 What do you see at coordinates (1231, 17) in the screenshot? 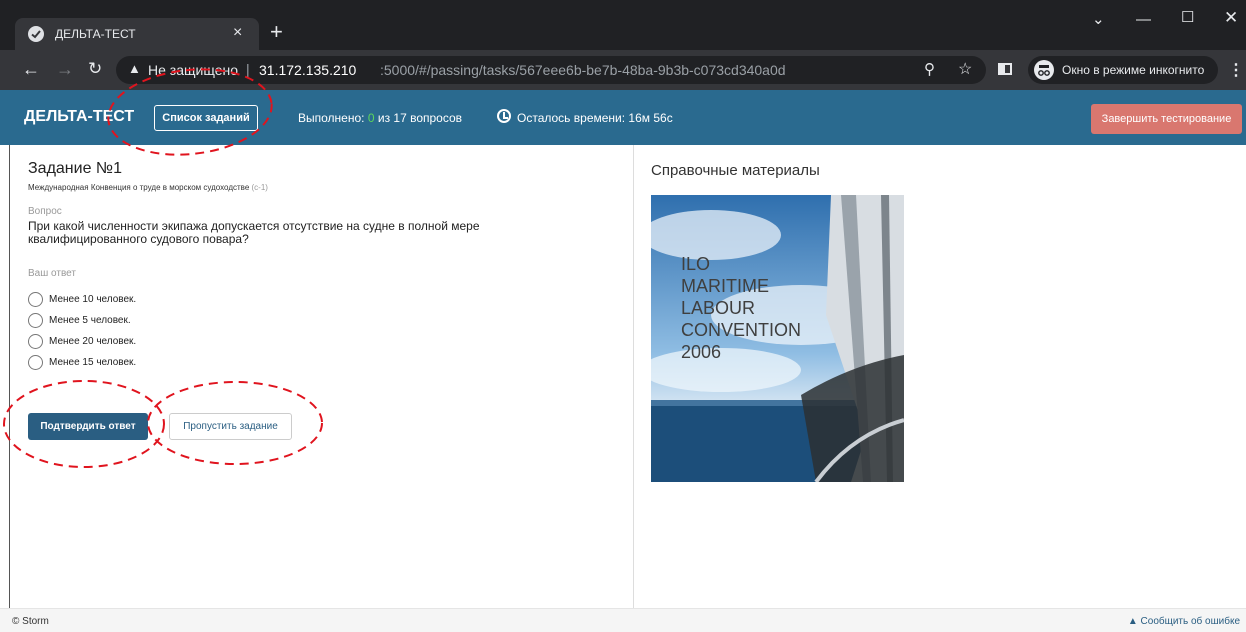
I see `close-window-icon: ✕` at bounding box center [1231, 17].